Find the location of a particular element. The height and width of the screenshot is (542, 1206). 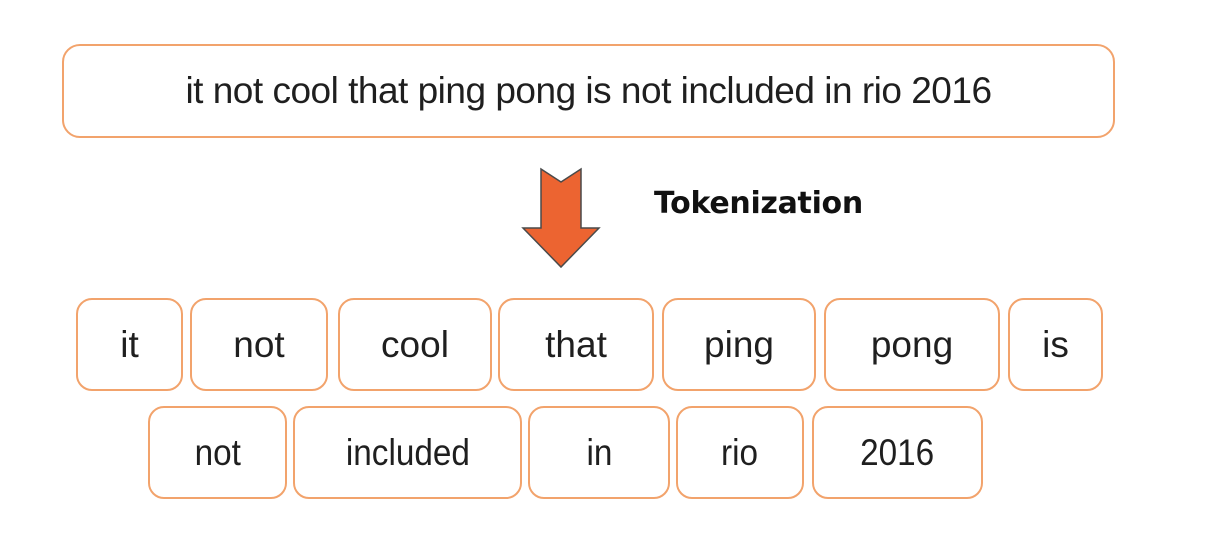

token-text: that is located at coordinates (576, 344).